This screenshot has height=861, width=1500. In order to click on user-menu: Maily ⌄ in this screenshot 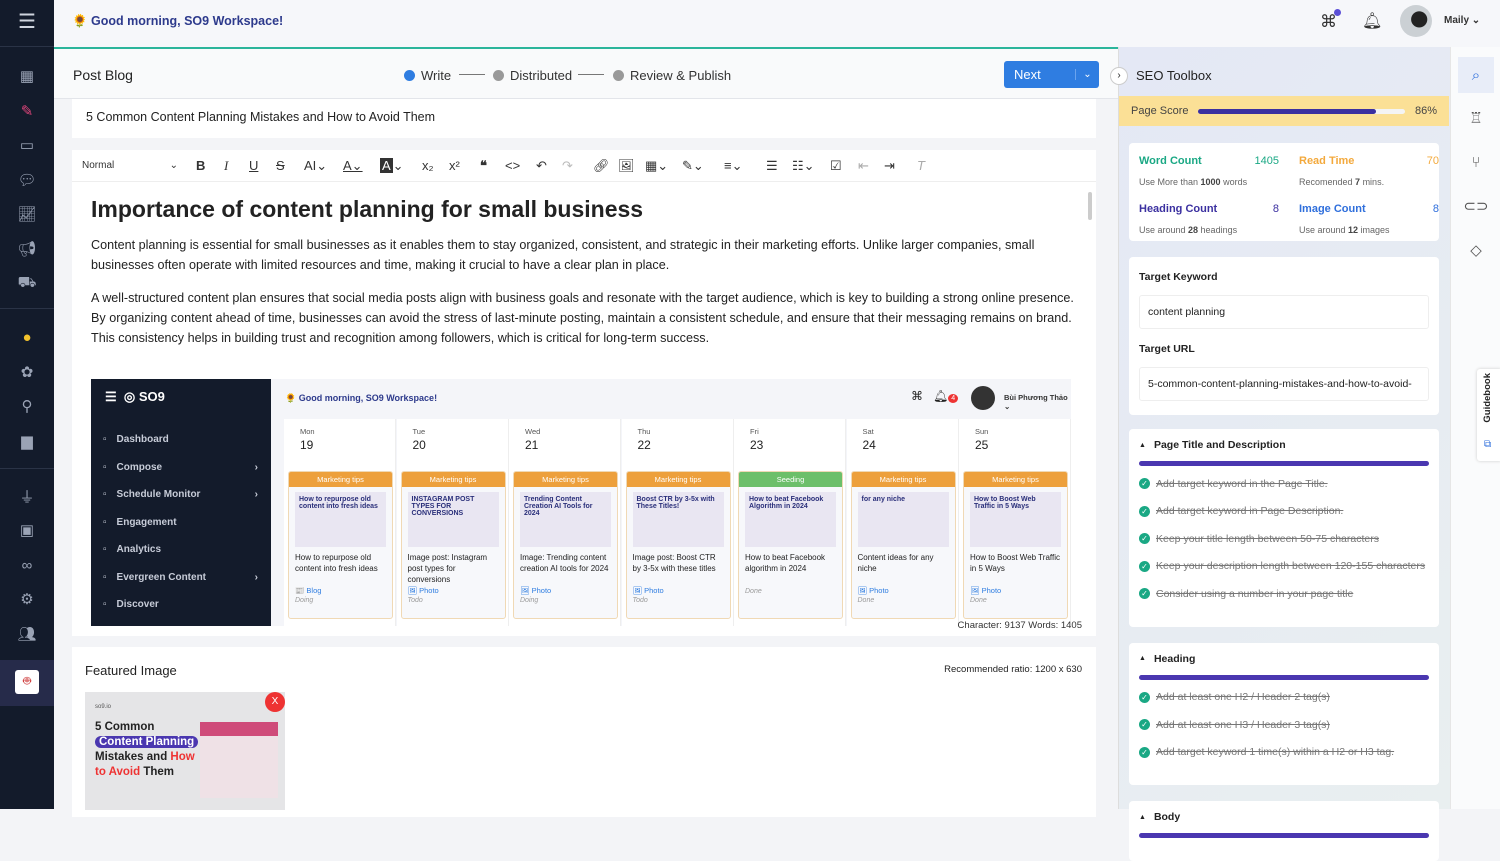, I will do `click(1462, 20)`.